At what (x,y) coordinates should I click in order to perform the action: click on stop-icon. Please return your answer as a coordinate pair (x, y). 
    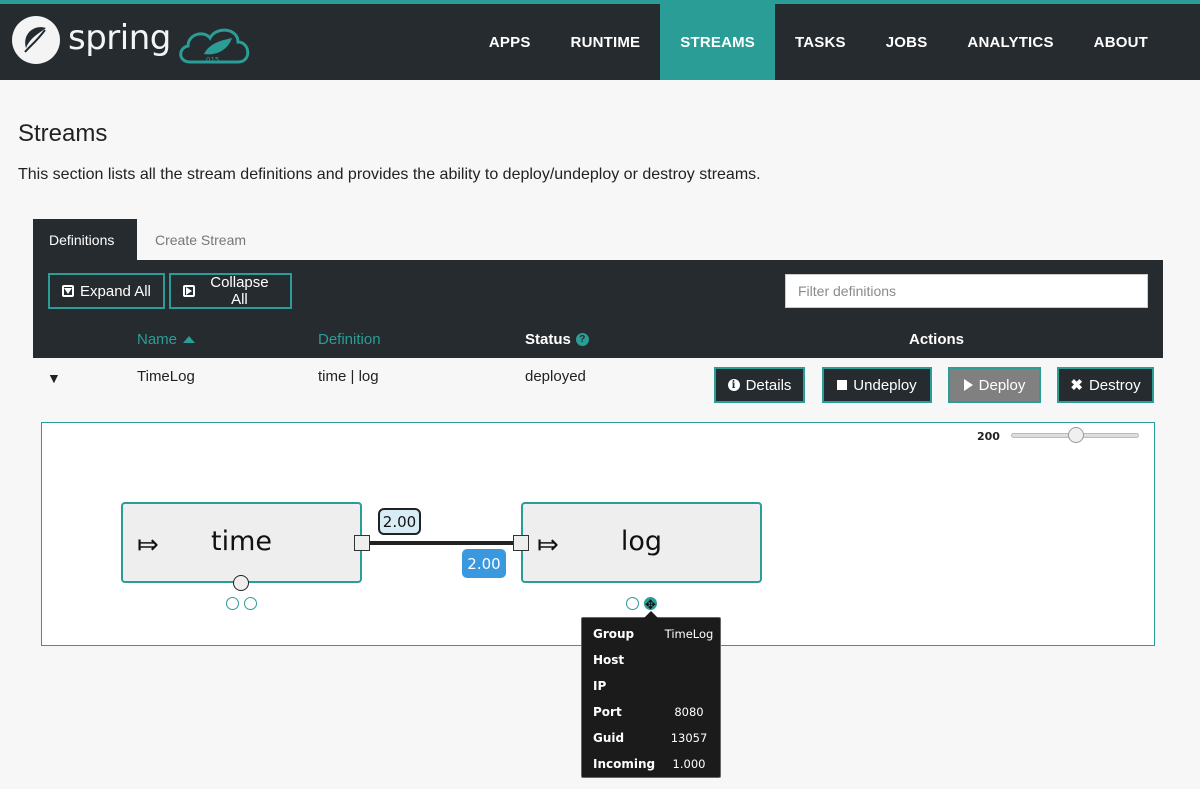
    Looking at the image, I should click on (842, 385).